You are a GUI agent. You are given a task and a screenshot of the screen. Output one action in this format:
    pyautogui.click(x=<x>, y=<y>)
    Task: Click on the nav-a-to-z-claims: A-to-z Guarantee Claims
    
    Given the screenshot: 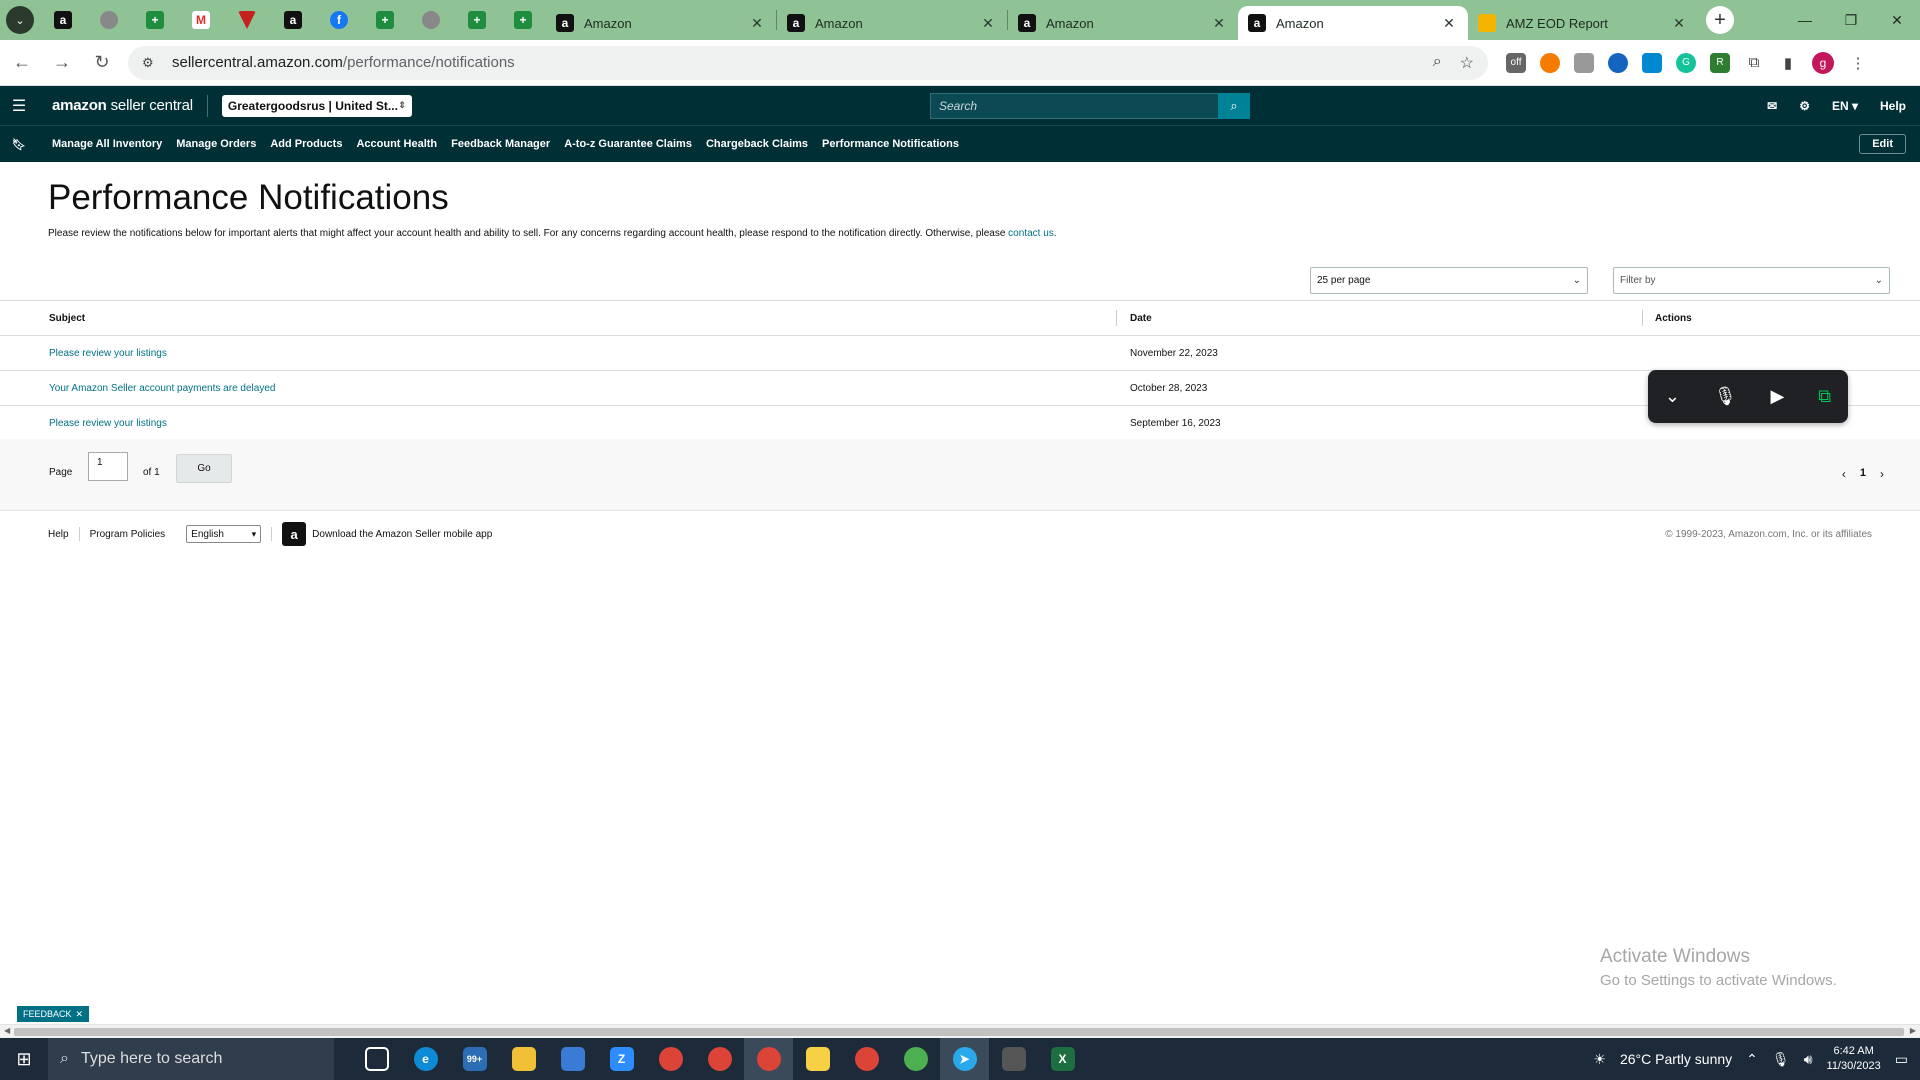 What is the action you would take?
    pyautogui.click(x=628, y=144)
    